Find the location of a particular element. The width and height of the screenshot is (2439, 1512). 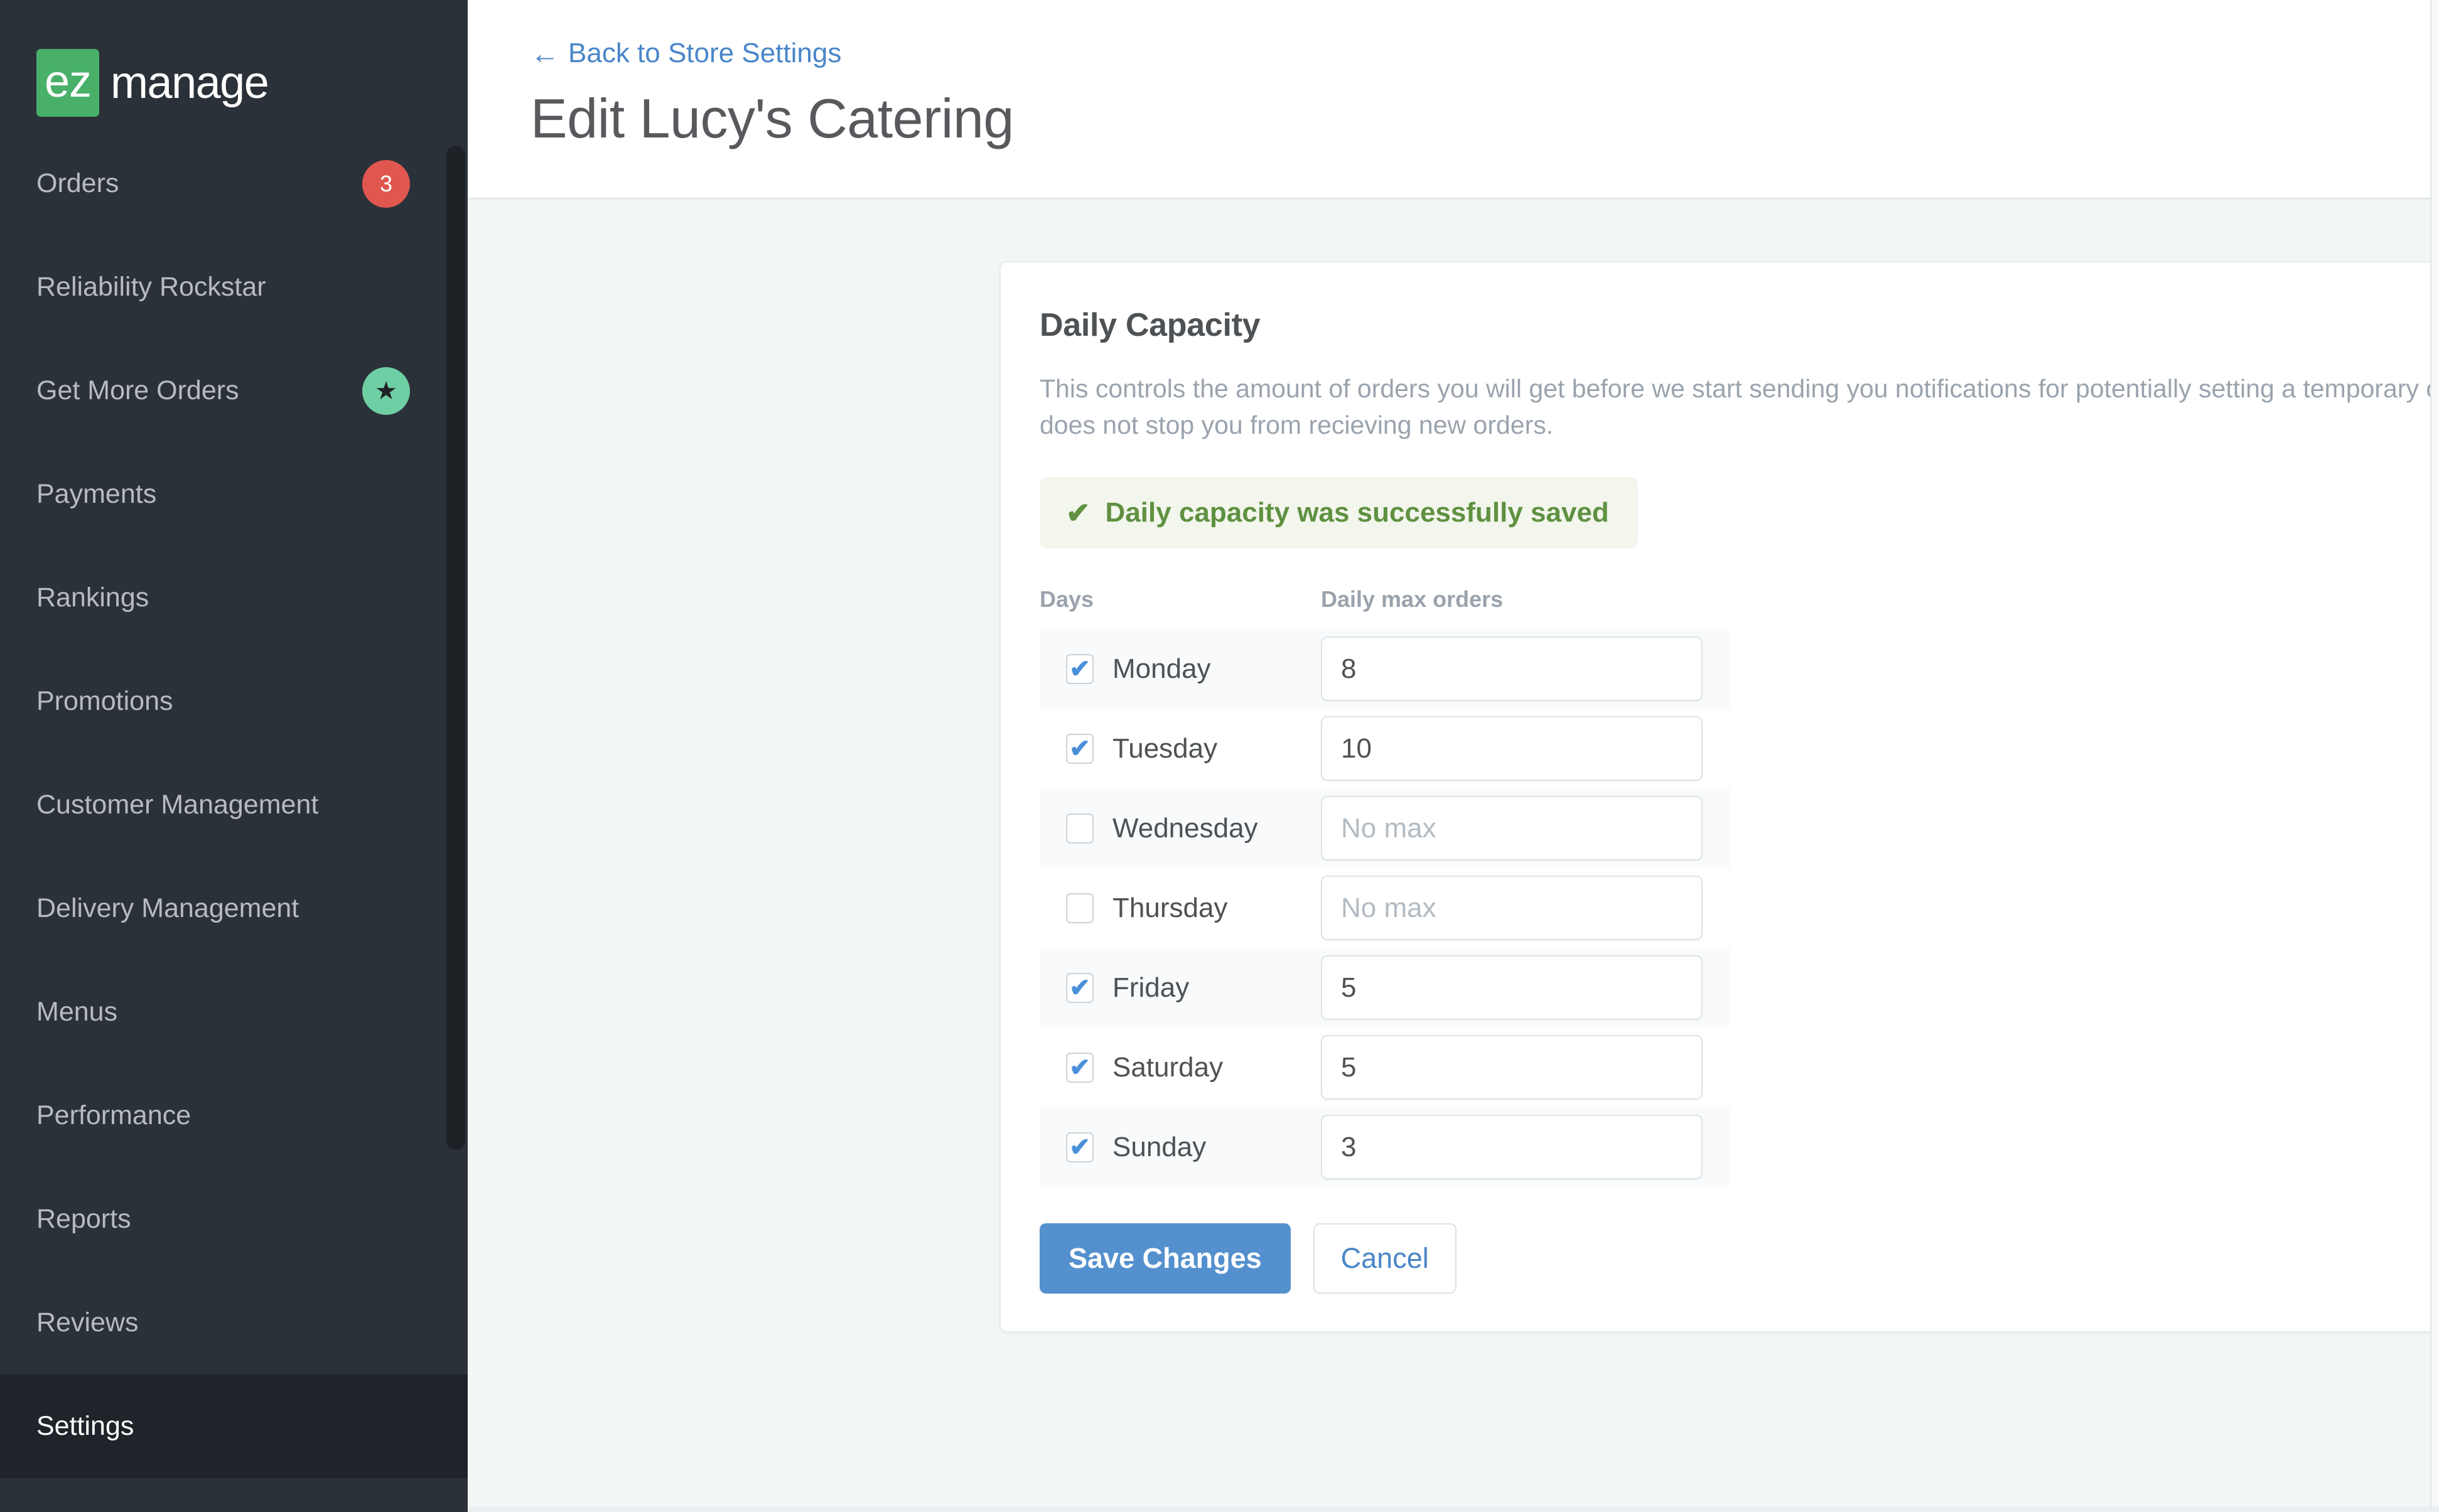

daily-max-orders-input-saturday is located at coordinates (1512, 1067).